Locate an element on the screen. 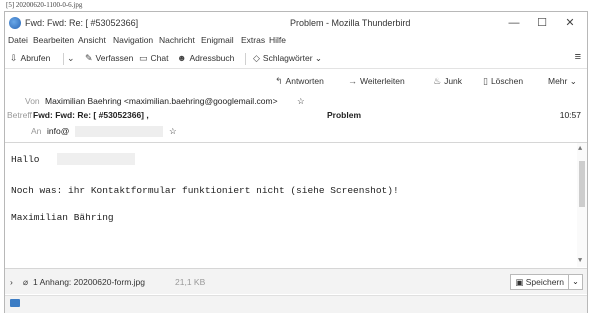 This screenshot has height=315, width=592. image-caption: [5] 20200620-1100-0-6.jpg is located at coordinates (44, 5).